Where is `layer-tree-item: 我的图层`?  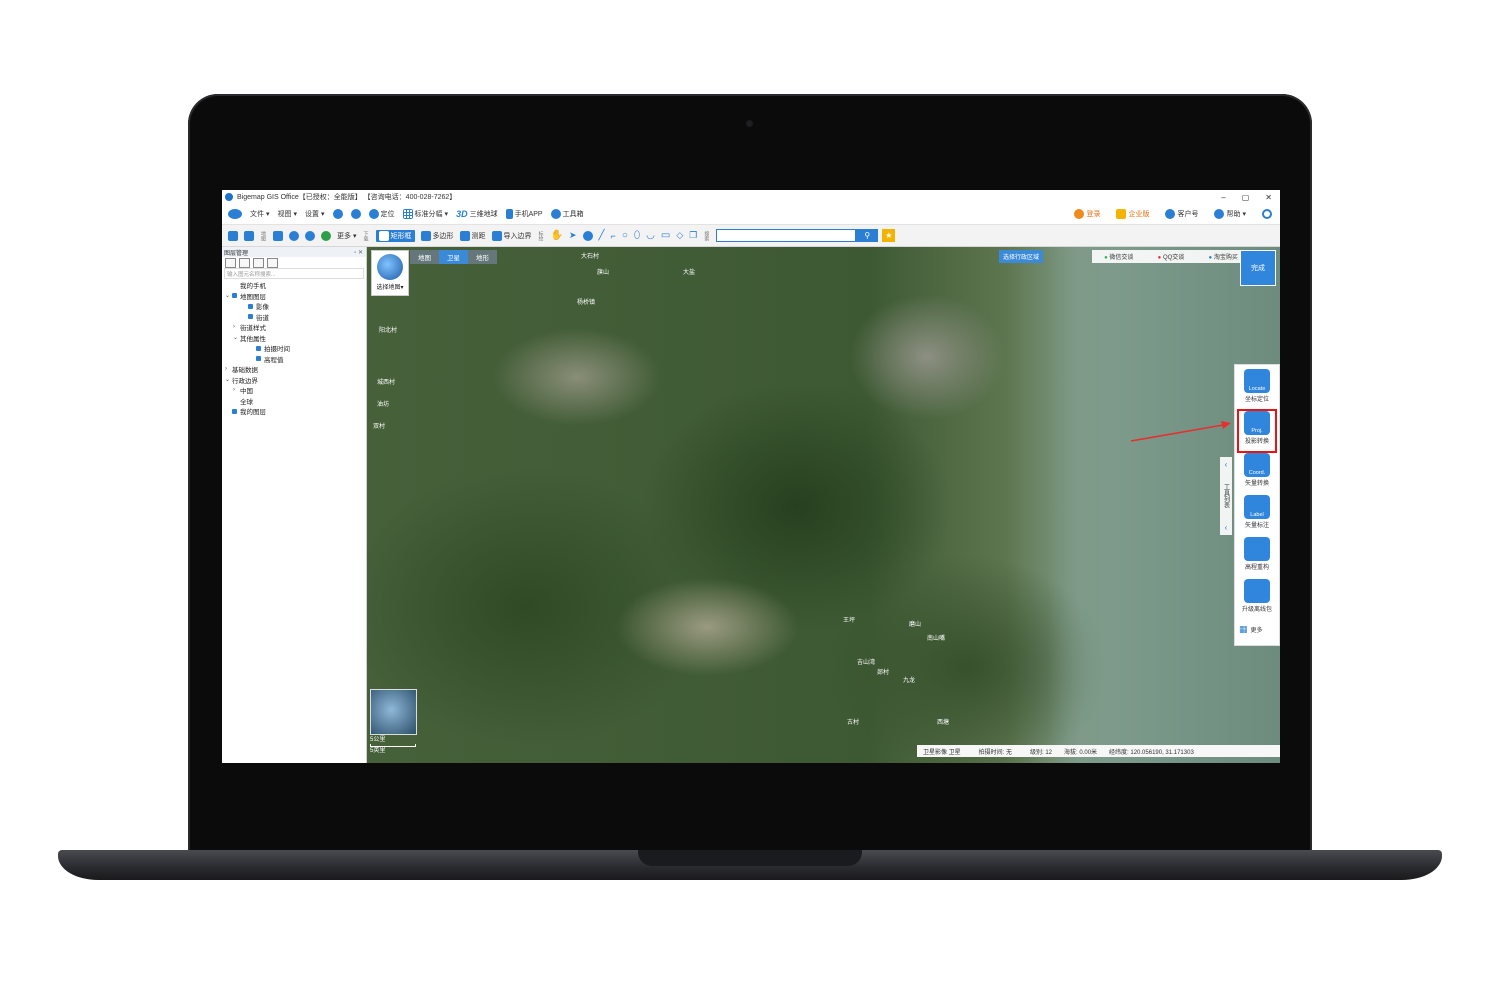 layer-tree-item: 我的图层 is located at coordinates (294, 411).